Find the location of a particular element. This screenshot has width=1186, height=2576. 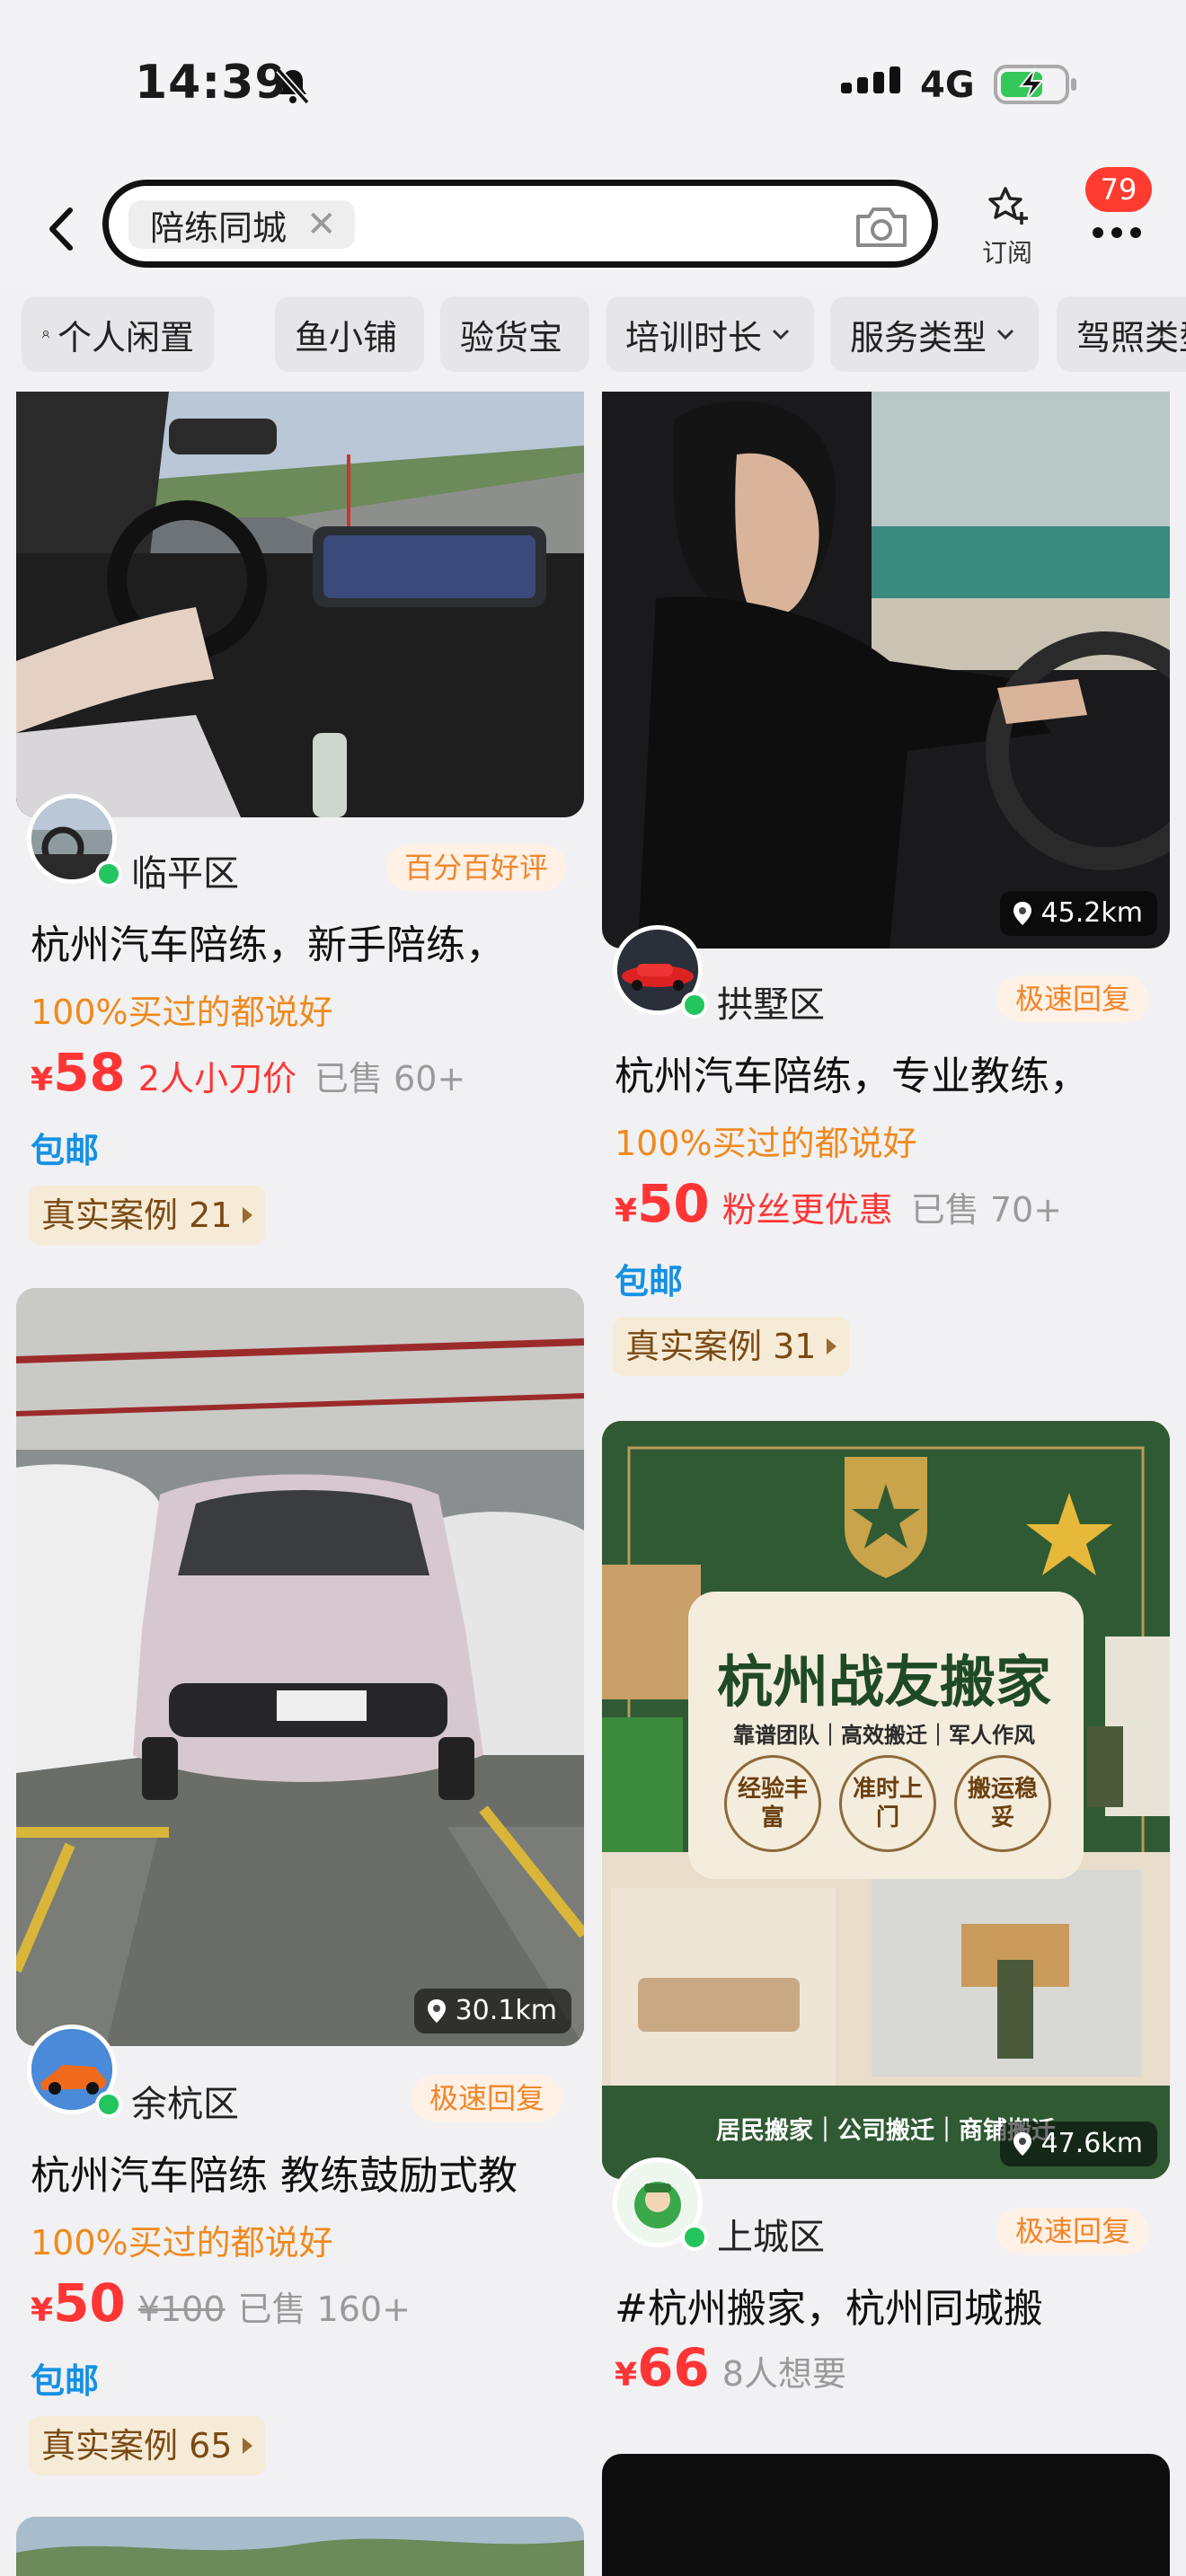

star-plus-icon is located at coordinates (1008, 206).